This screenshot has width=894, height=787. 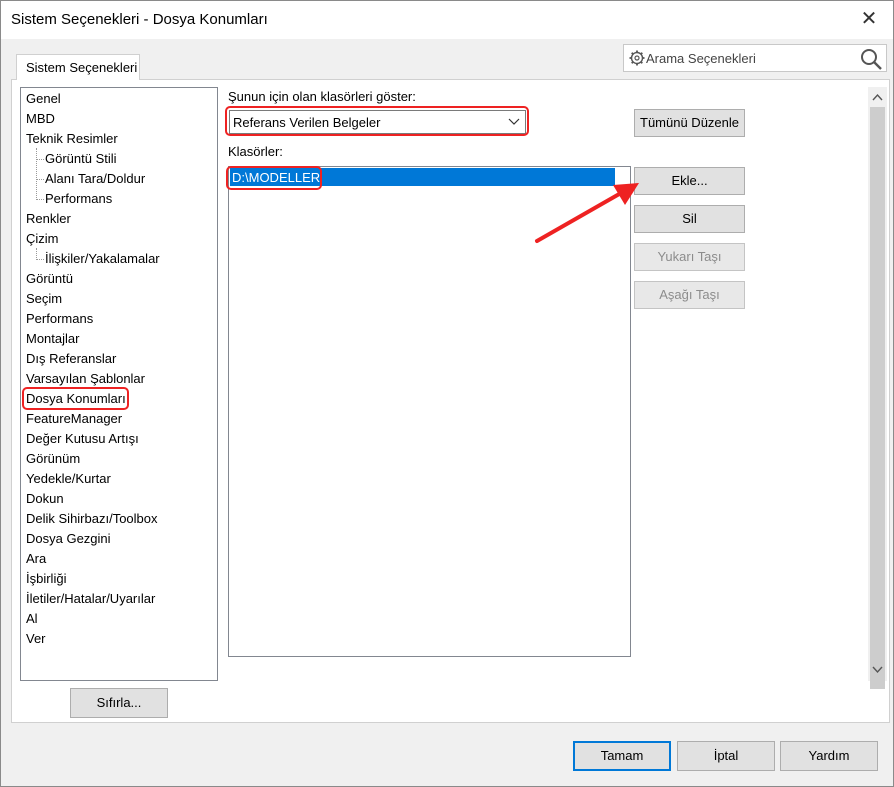 I want to click on document-type-dropdown: Referans Verilen Belgeler, so click(x=377, y=122).